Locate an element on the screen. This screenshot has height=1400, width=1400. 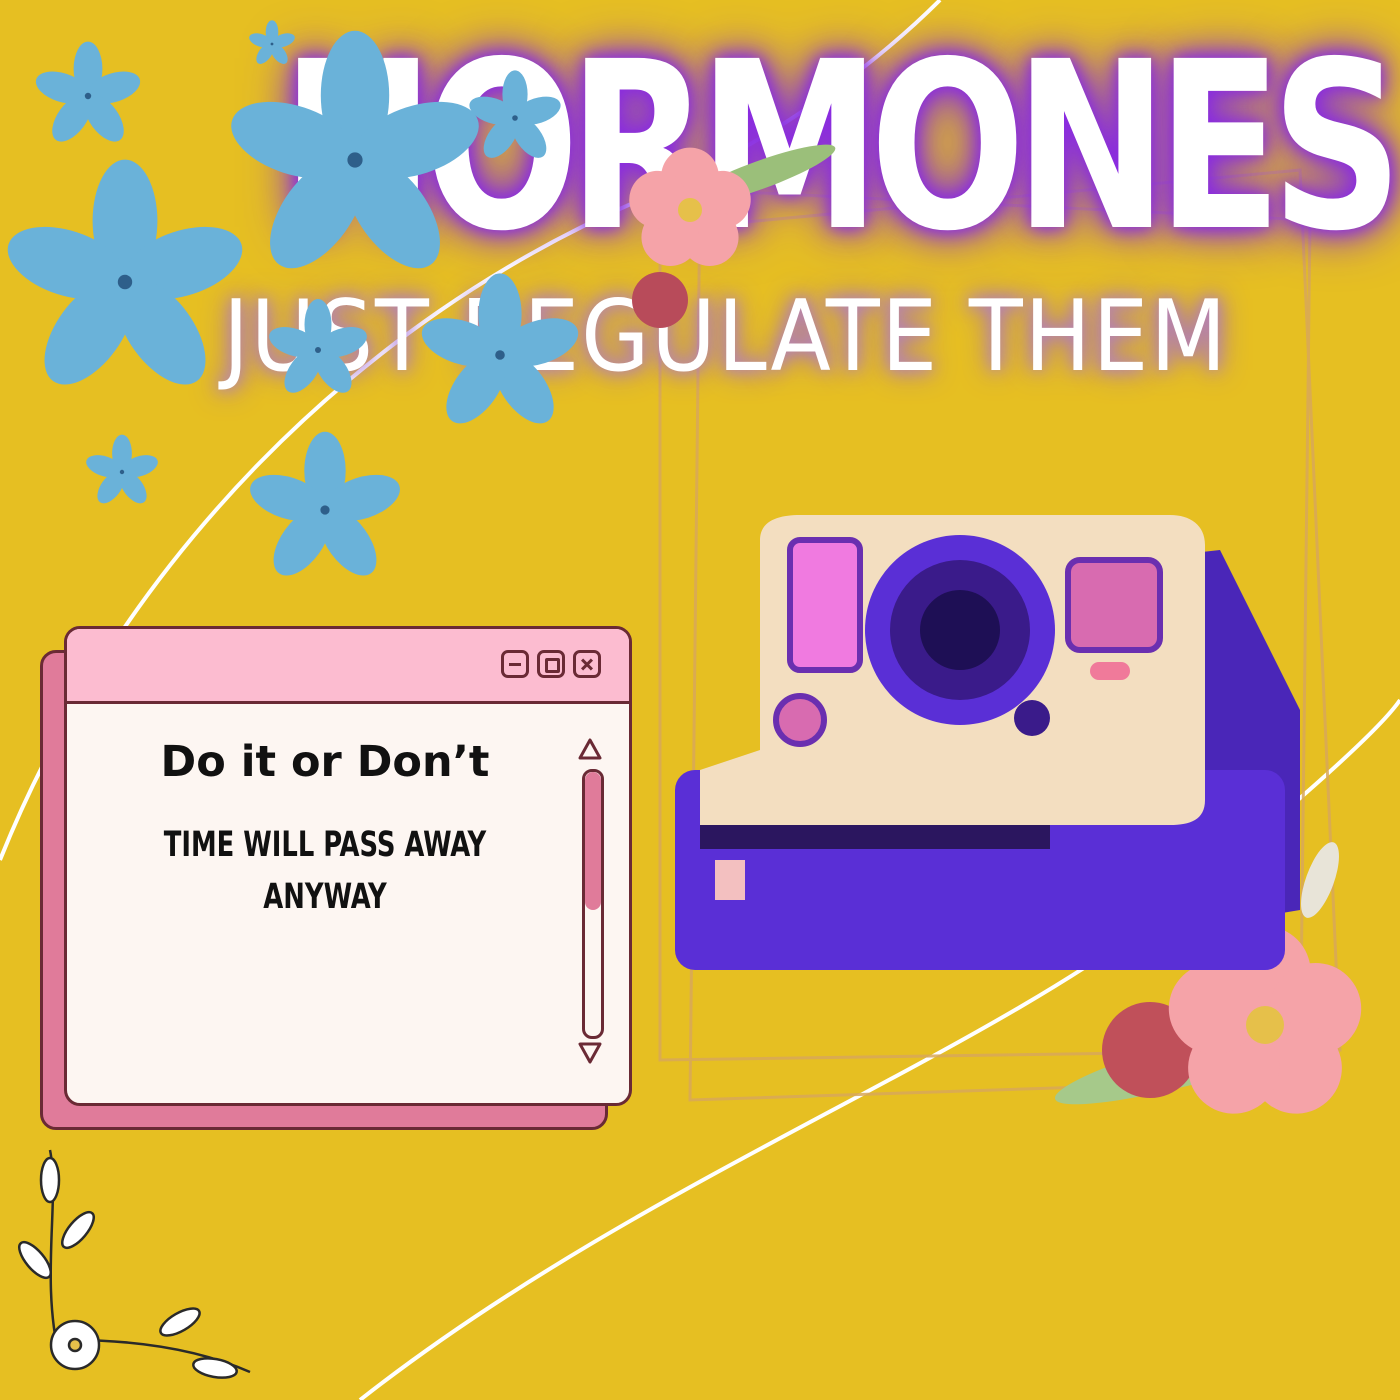
minimize-icon is located at coordinates (515, 664).